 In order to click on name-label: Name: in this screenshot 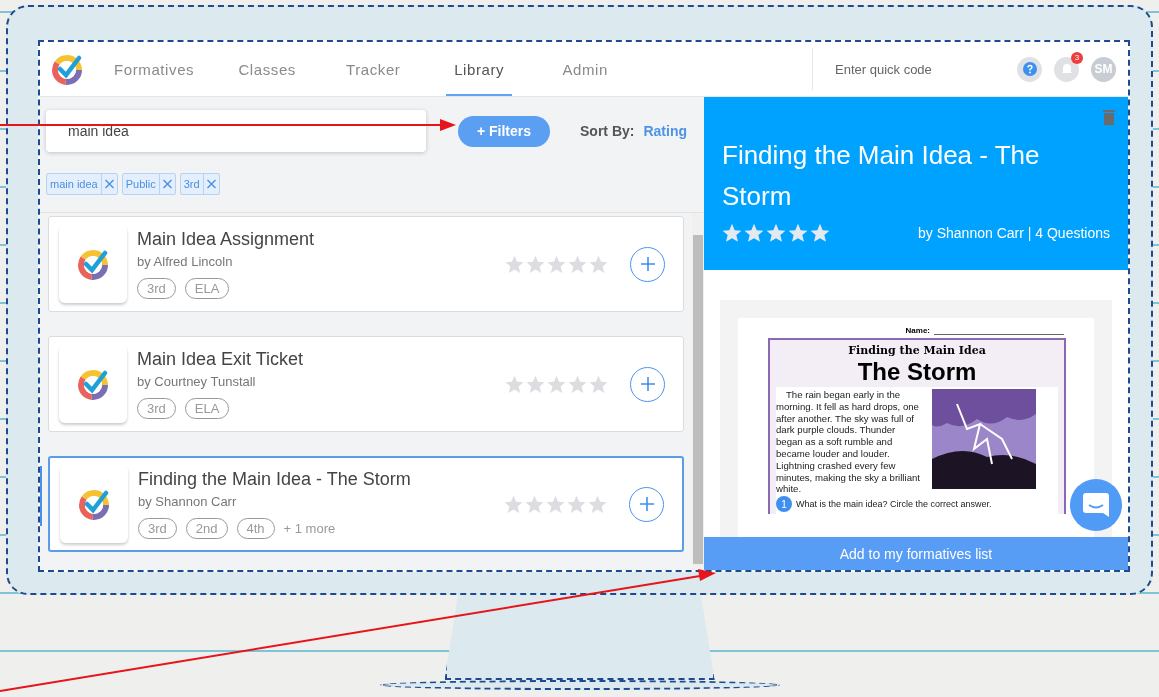, I will do `click(917, 330)`.